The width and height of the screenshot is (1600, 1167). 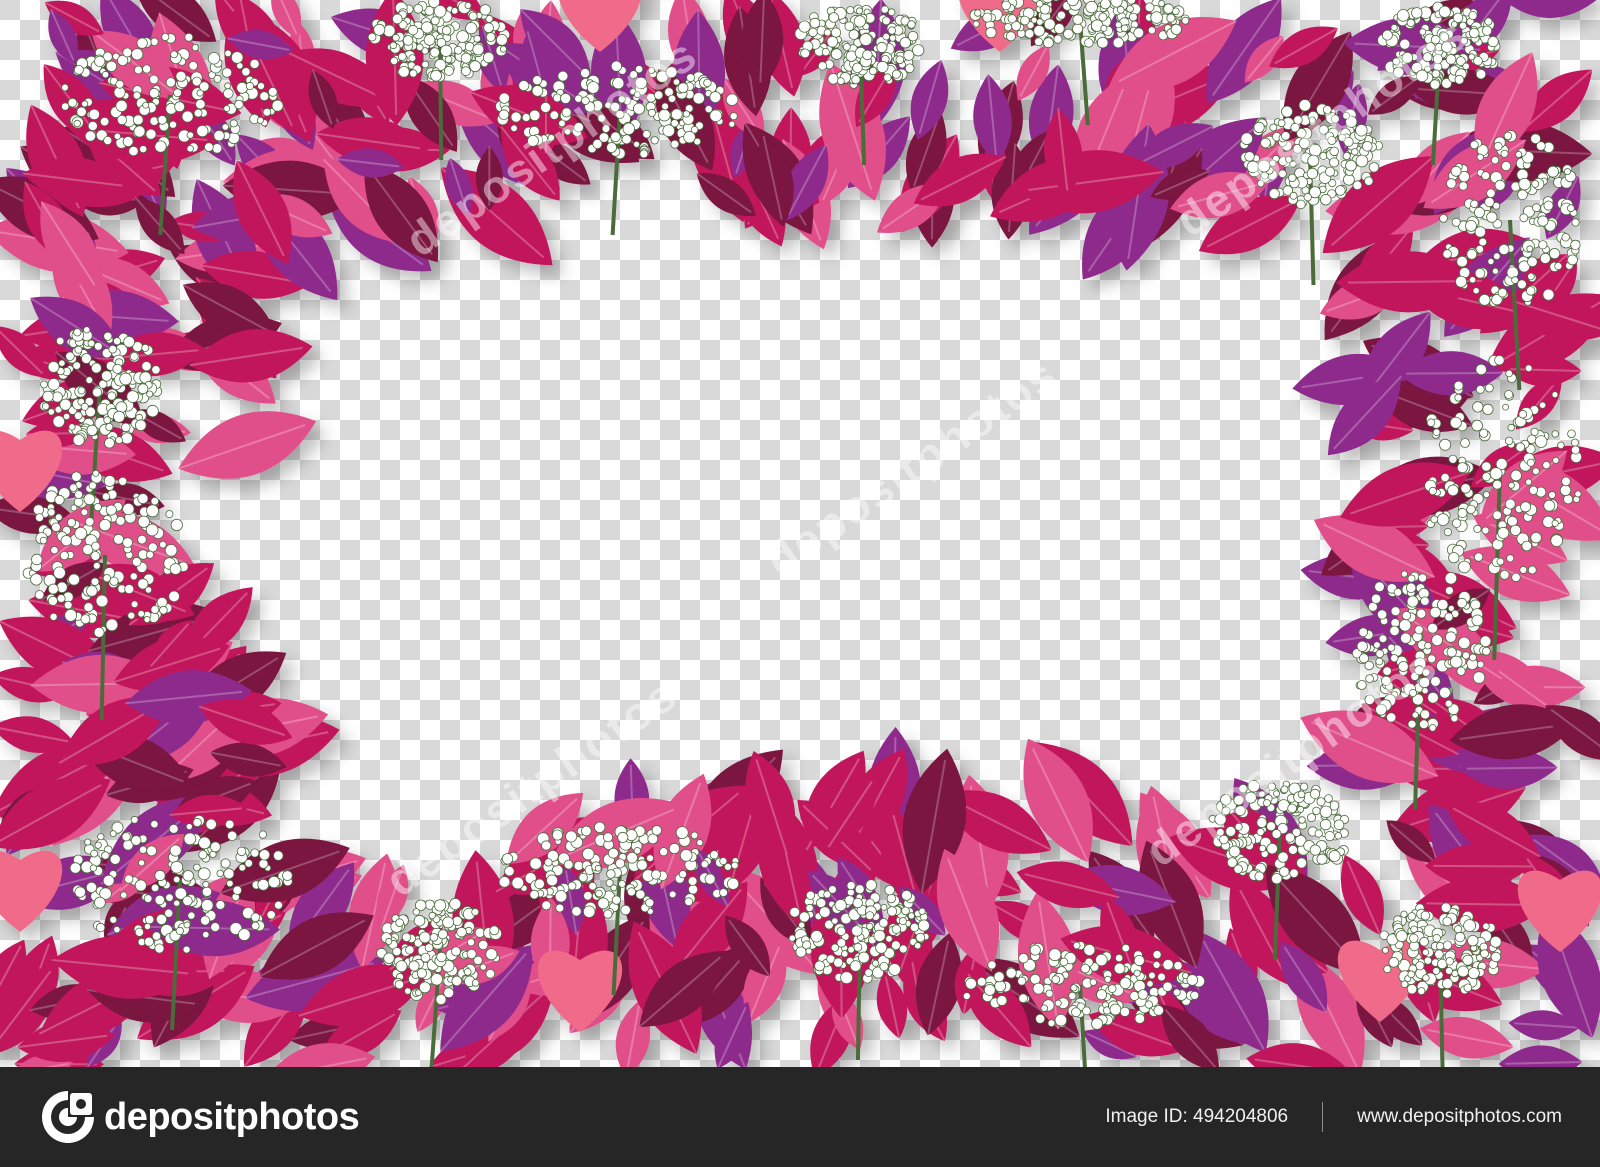 What do you see at coordinates (1197, 1116) in the screenshot?
I see `image-id-label: Image ID: 494204806` at bounding box center [1197, 1116].